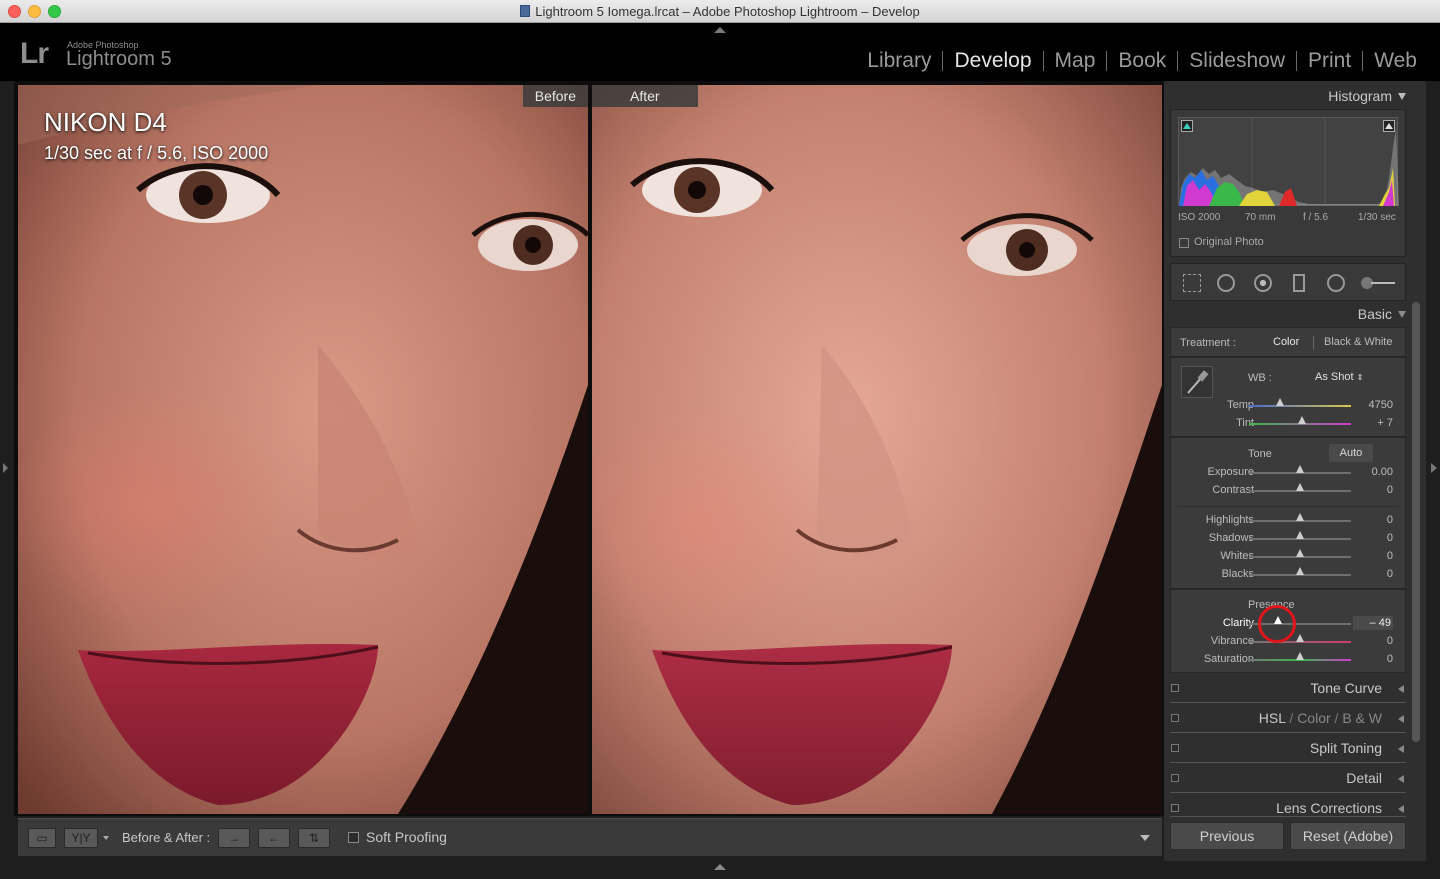 The image size is (1440, 879). I want to click on copy-after-to-before-button: ←, so click(274, 838).